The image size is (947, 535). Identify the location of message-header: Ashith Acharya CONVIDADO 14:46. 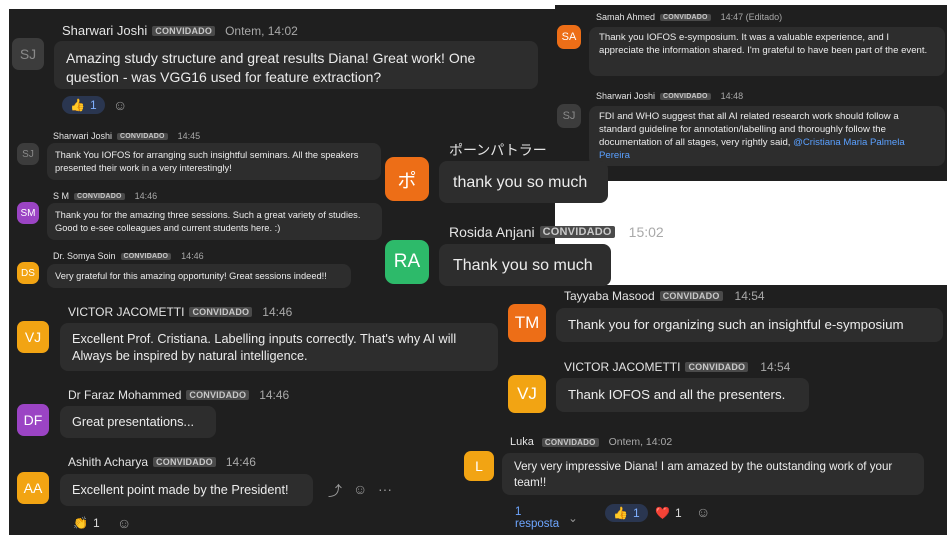
(162, 462).